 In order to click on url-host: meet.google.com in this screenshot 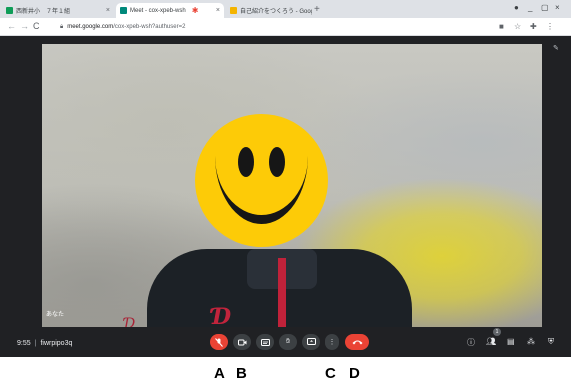, I will do `click(90, 27)`.